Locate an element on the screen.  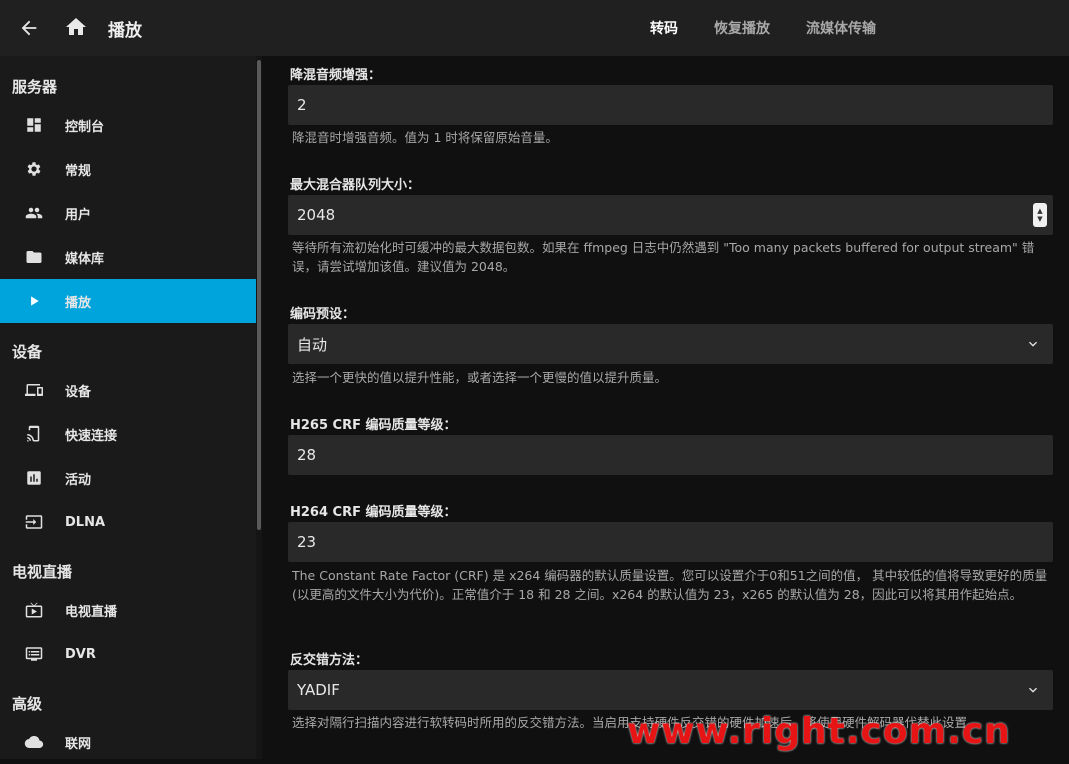
sidebar-item-livetv: 电视直播 is located at coordinates (128, 610).